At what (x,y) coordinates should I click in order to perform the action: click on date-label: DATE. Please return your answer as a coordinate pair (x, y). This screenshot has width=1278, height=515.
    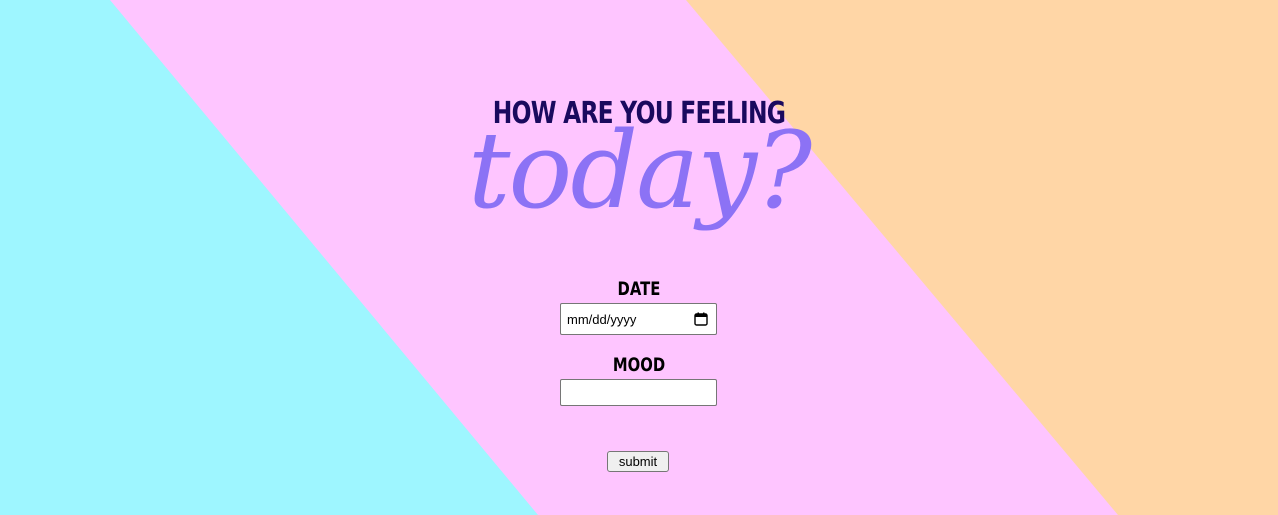
    Looking at the image, I should click on (639, 289).